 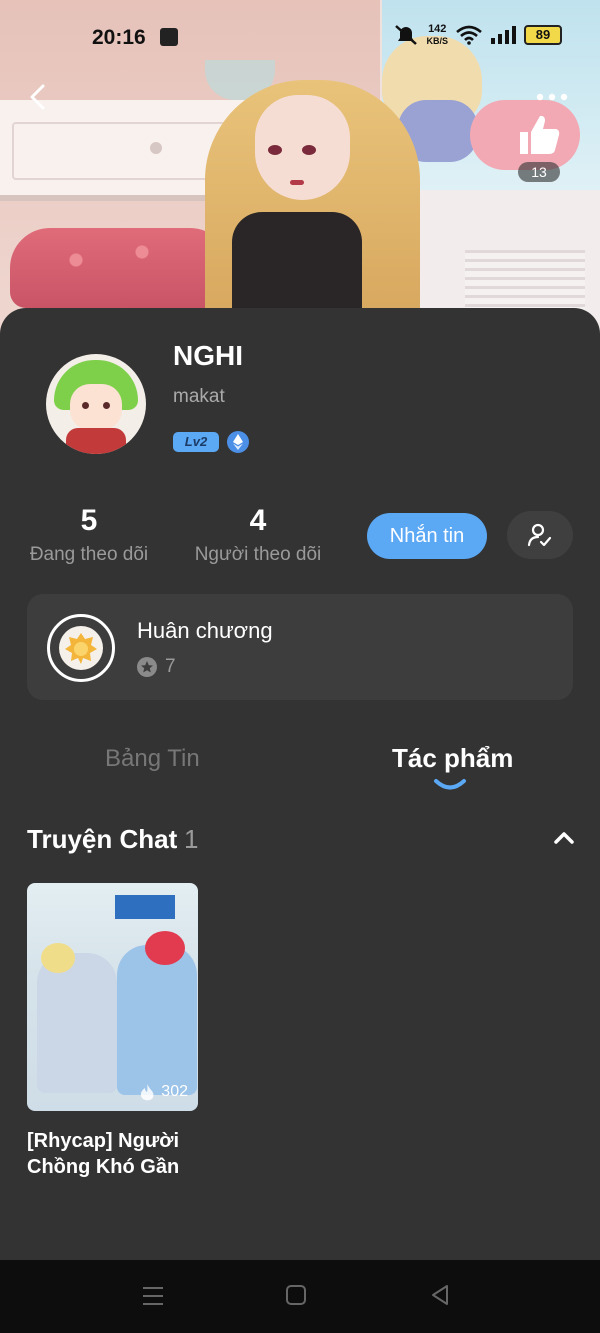 I want to click on status-time: 20:16, so click(x=119, y=37).